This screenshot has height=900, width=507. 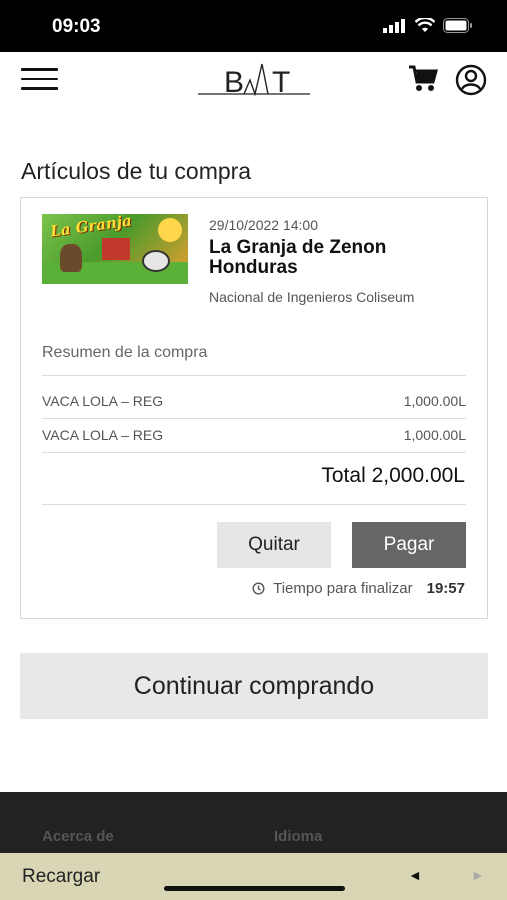 What do you see at coordinates (263, 225) in the screenshot?
I see `event-date: 29/10/2022 14:00` at bounding box center [263, 225].